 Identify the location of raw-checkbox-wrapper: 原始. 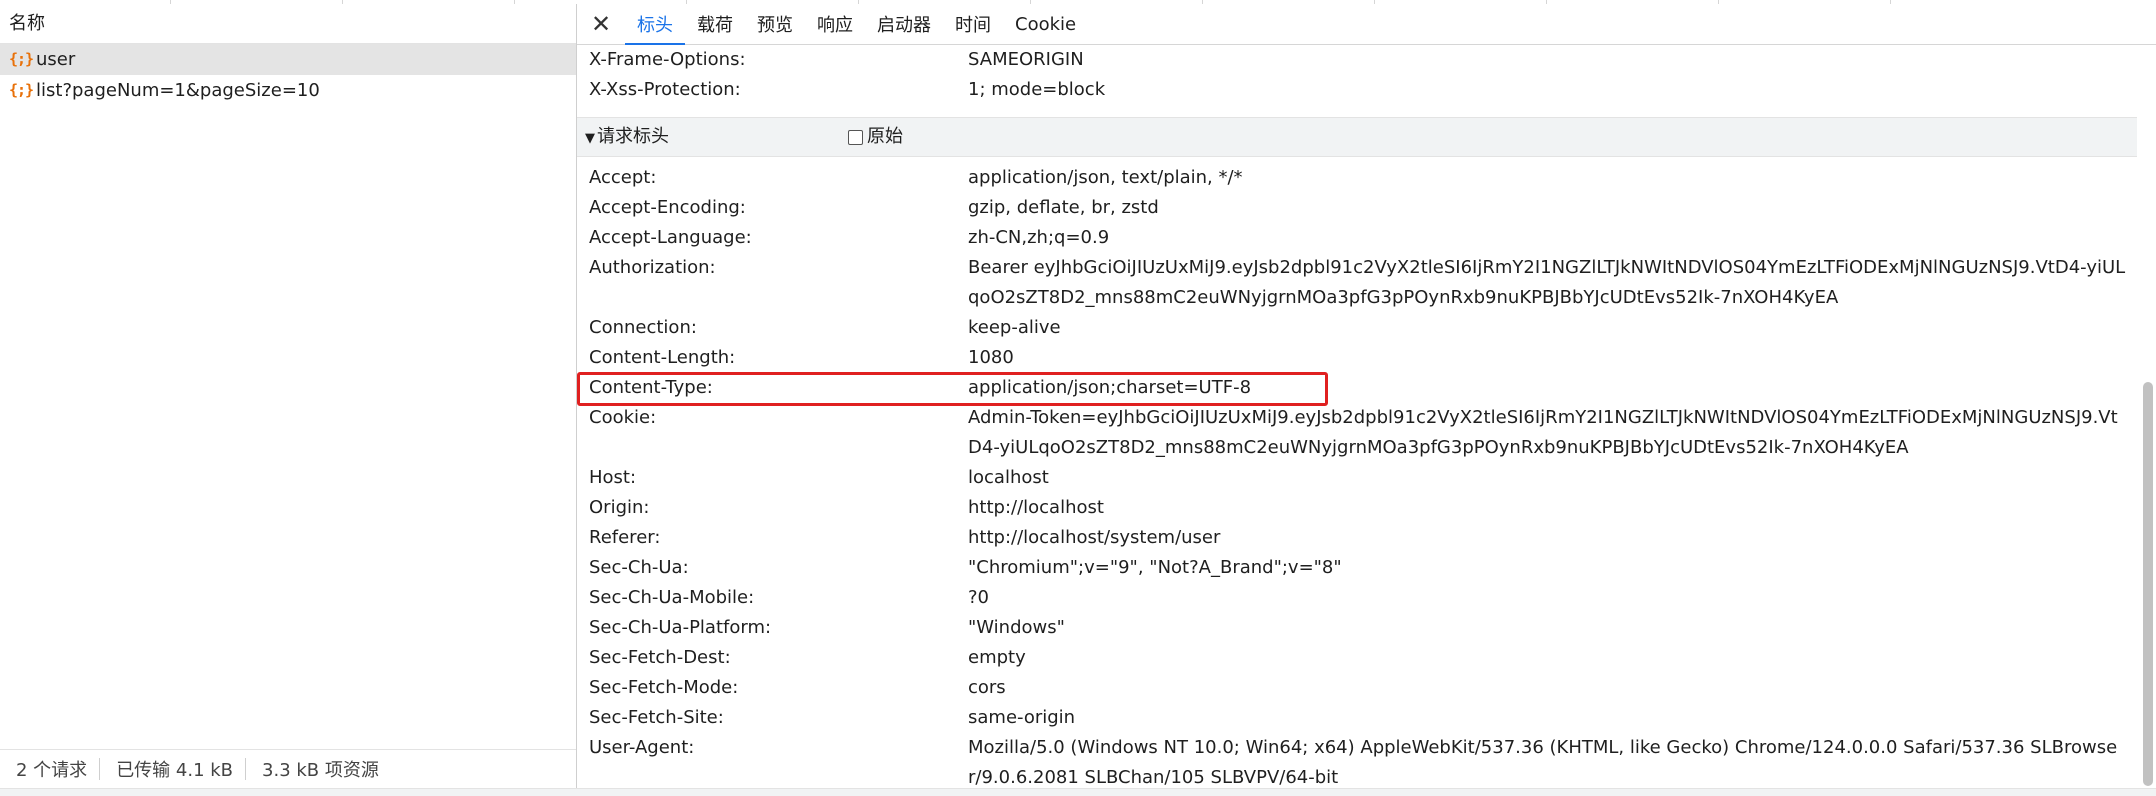
(875, 137).